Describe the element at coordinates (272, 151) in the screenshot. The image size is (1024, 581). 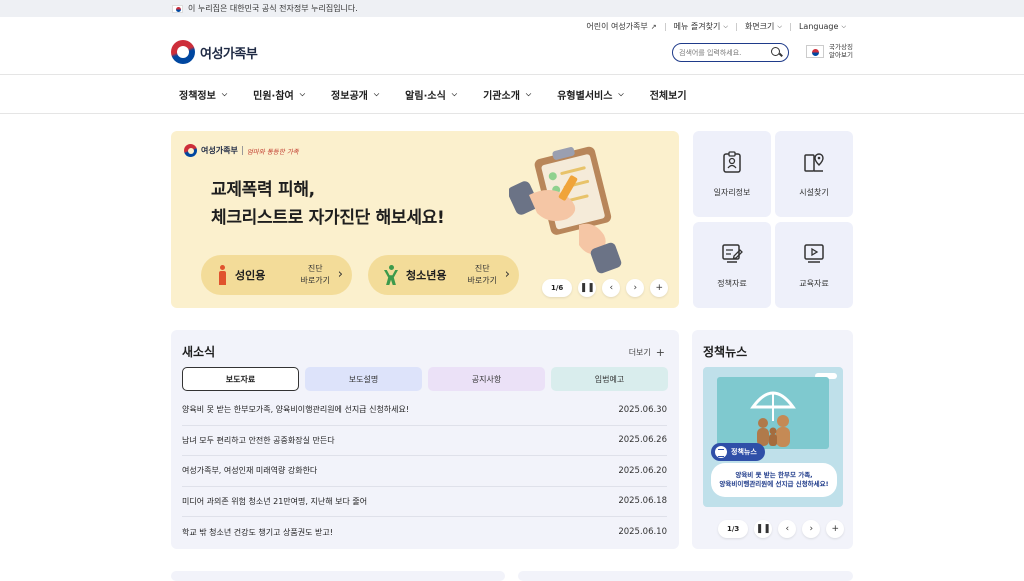
I see `hero-slogan: 엄마와 동등한 가족` at that location.